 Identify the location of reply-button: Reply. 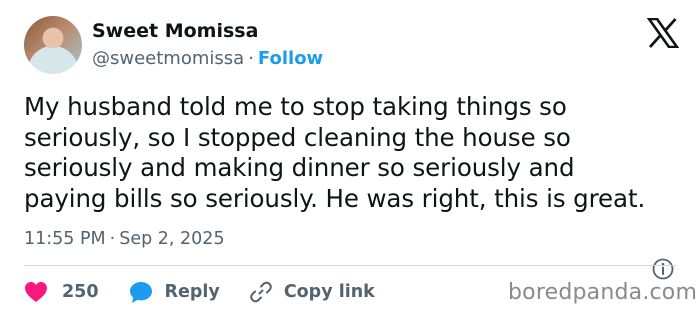
(174, 292).